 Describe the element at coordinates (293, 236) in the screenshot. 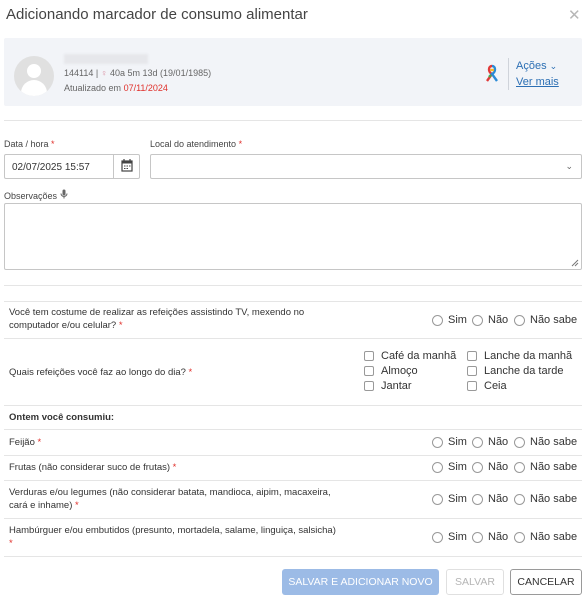

I see `notes-textarea` at that location.